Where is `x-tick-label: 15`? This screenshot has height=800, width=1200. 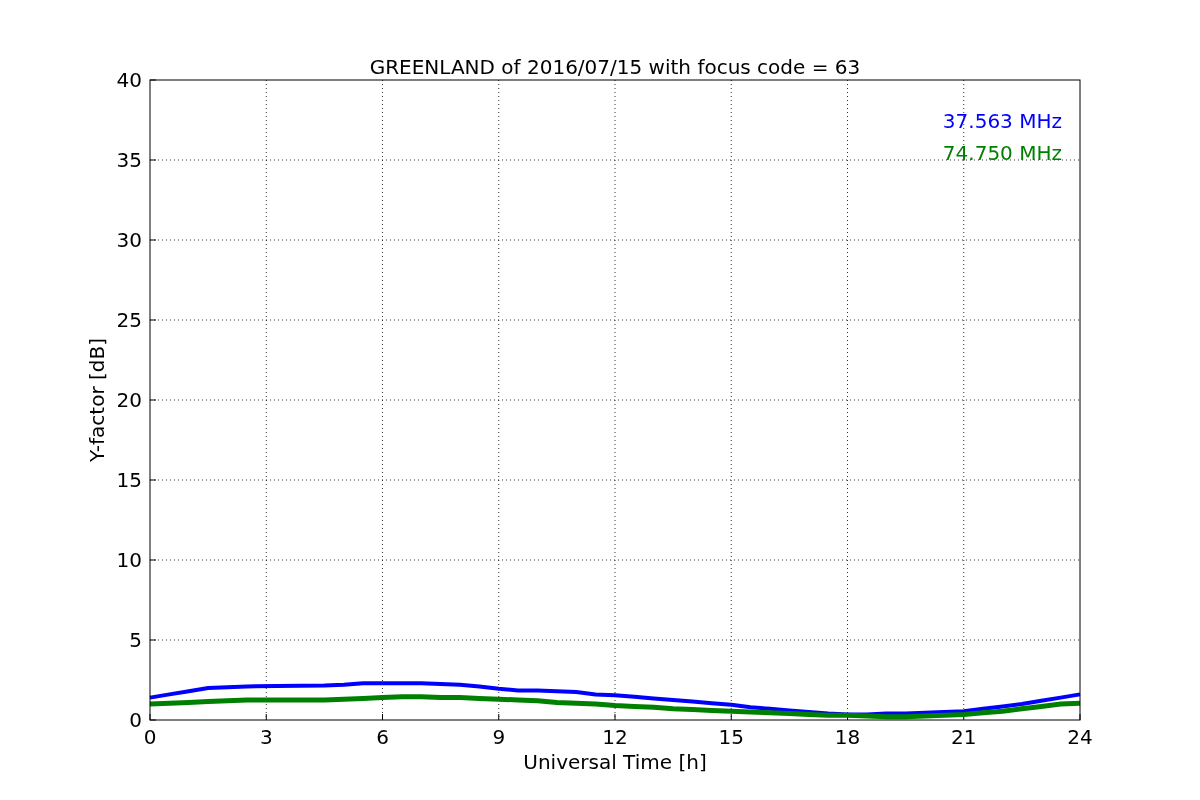
x-tick-label: 15 is located at coordinates (731, 737).